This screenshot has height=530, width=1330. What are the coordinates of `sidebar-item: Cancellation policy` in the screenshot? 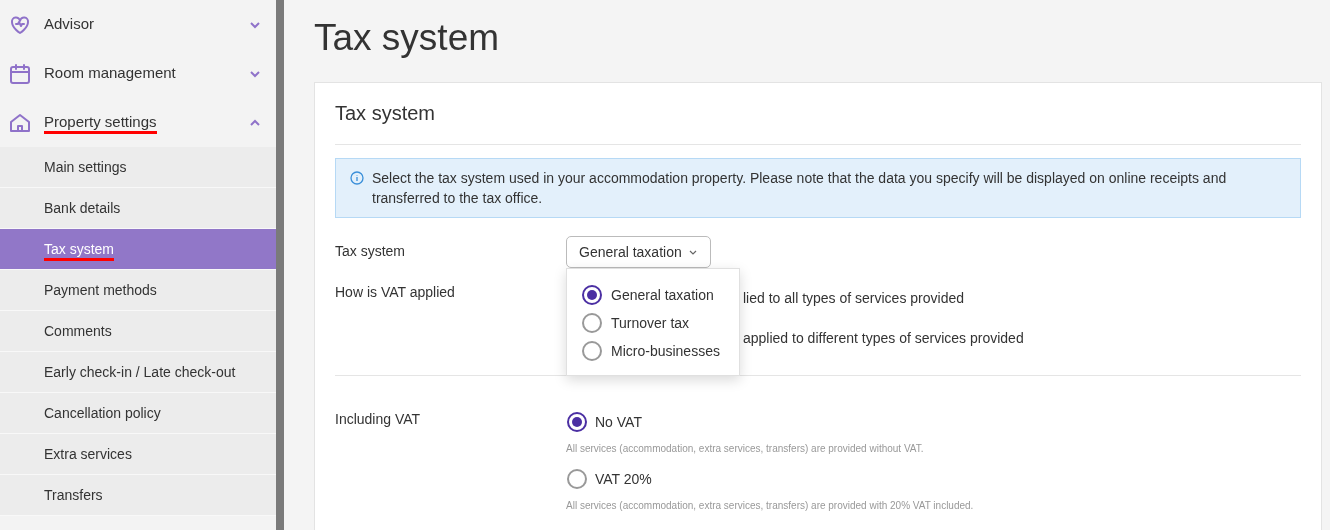 It's located at (138, 413).